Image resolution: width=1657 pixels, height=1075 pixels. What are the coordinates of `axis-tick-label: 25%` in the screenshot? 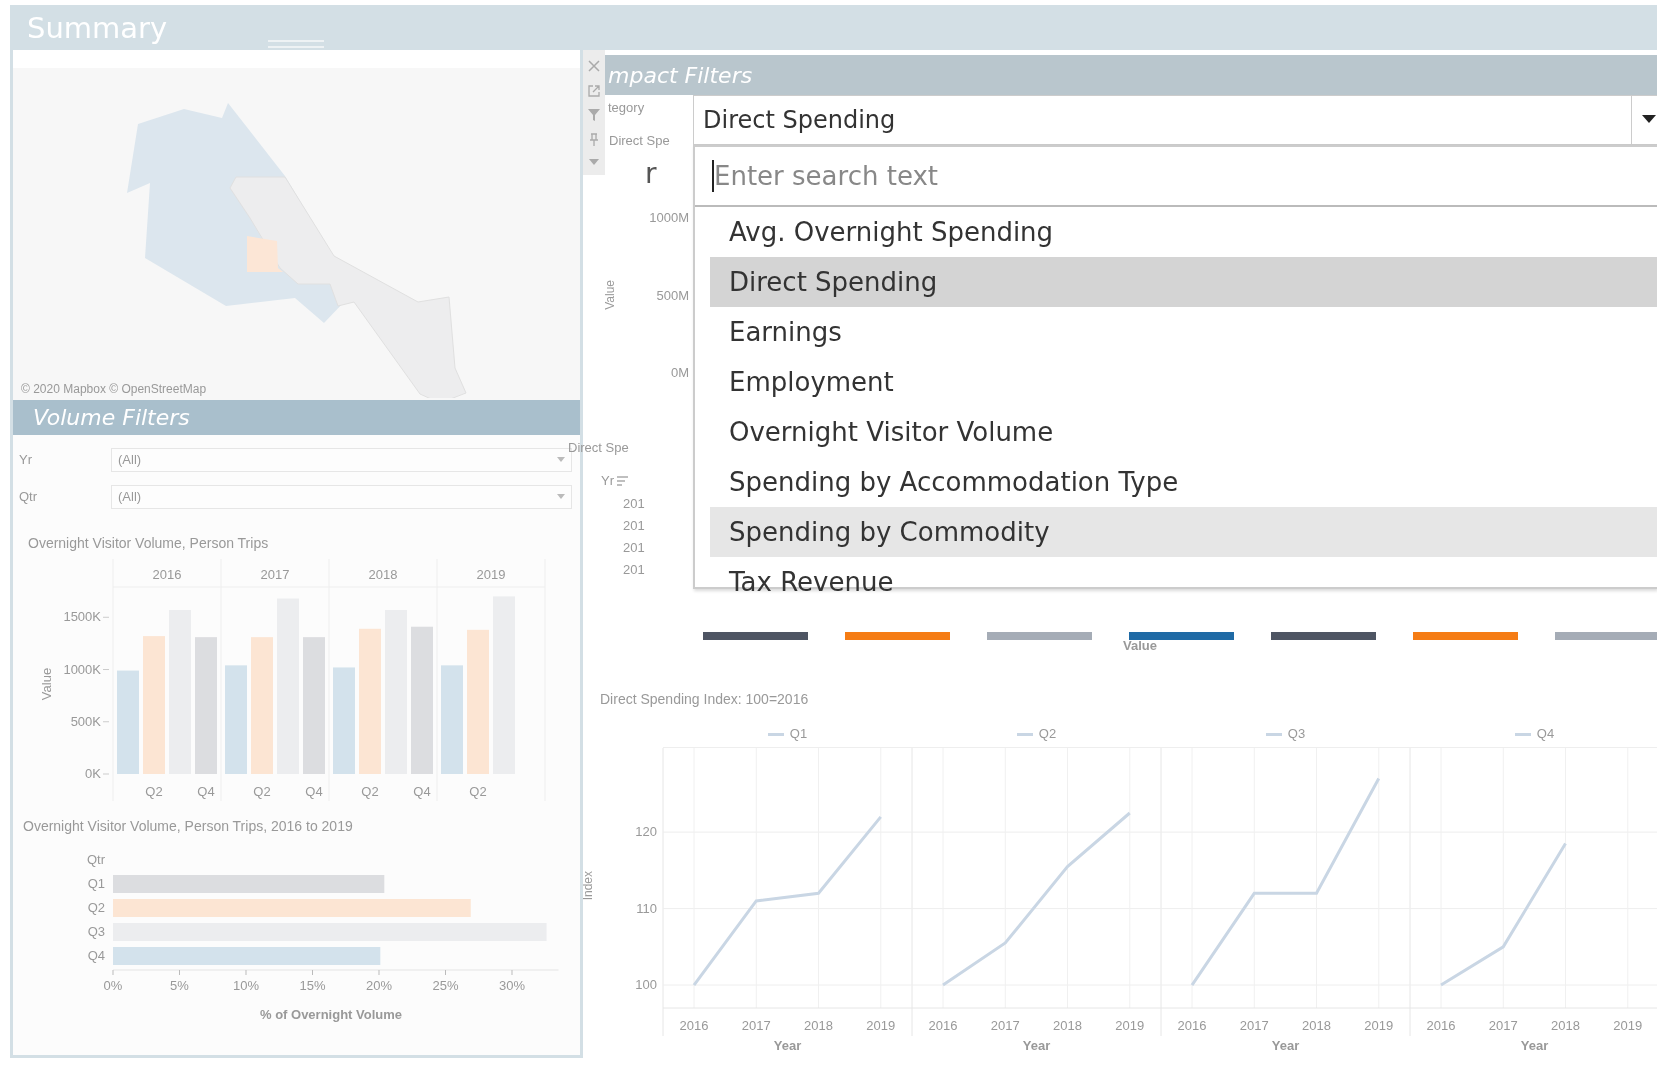 It's located at (445, 985).